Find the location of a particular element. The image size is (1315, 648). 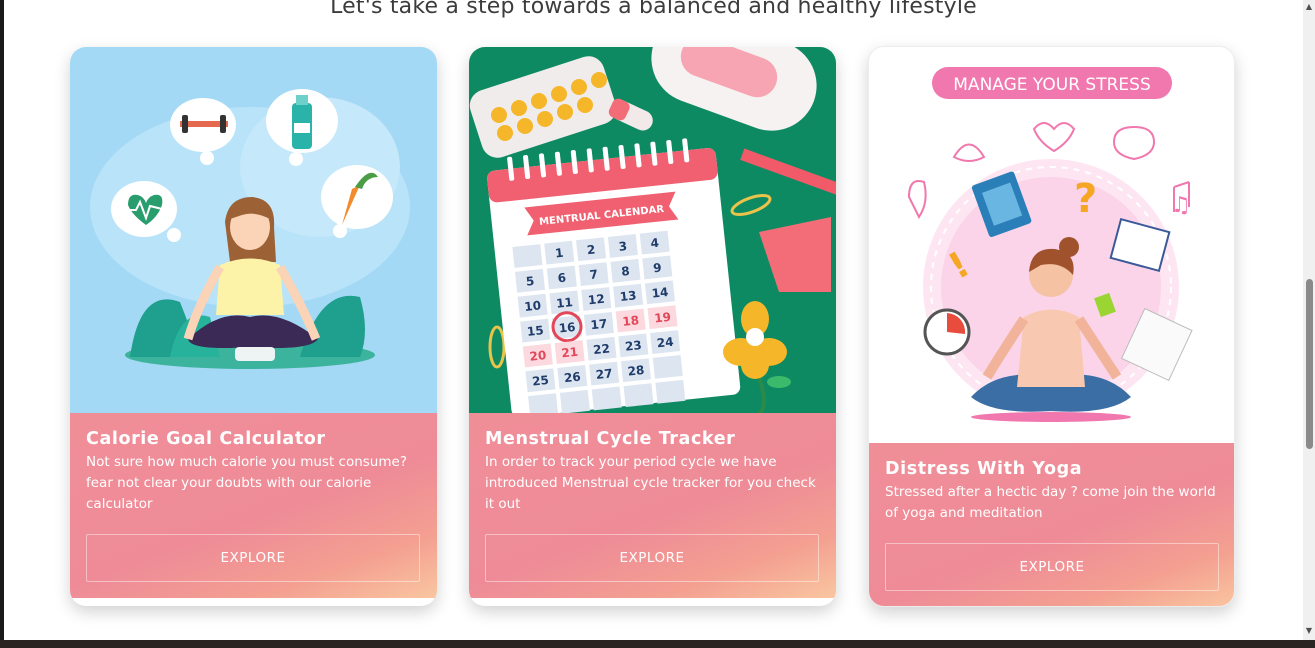

calendar-day: 25 is located at coordinates (540, 381).